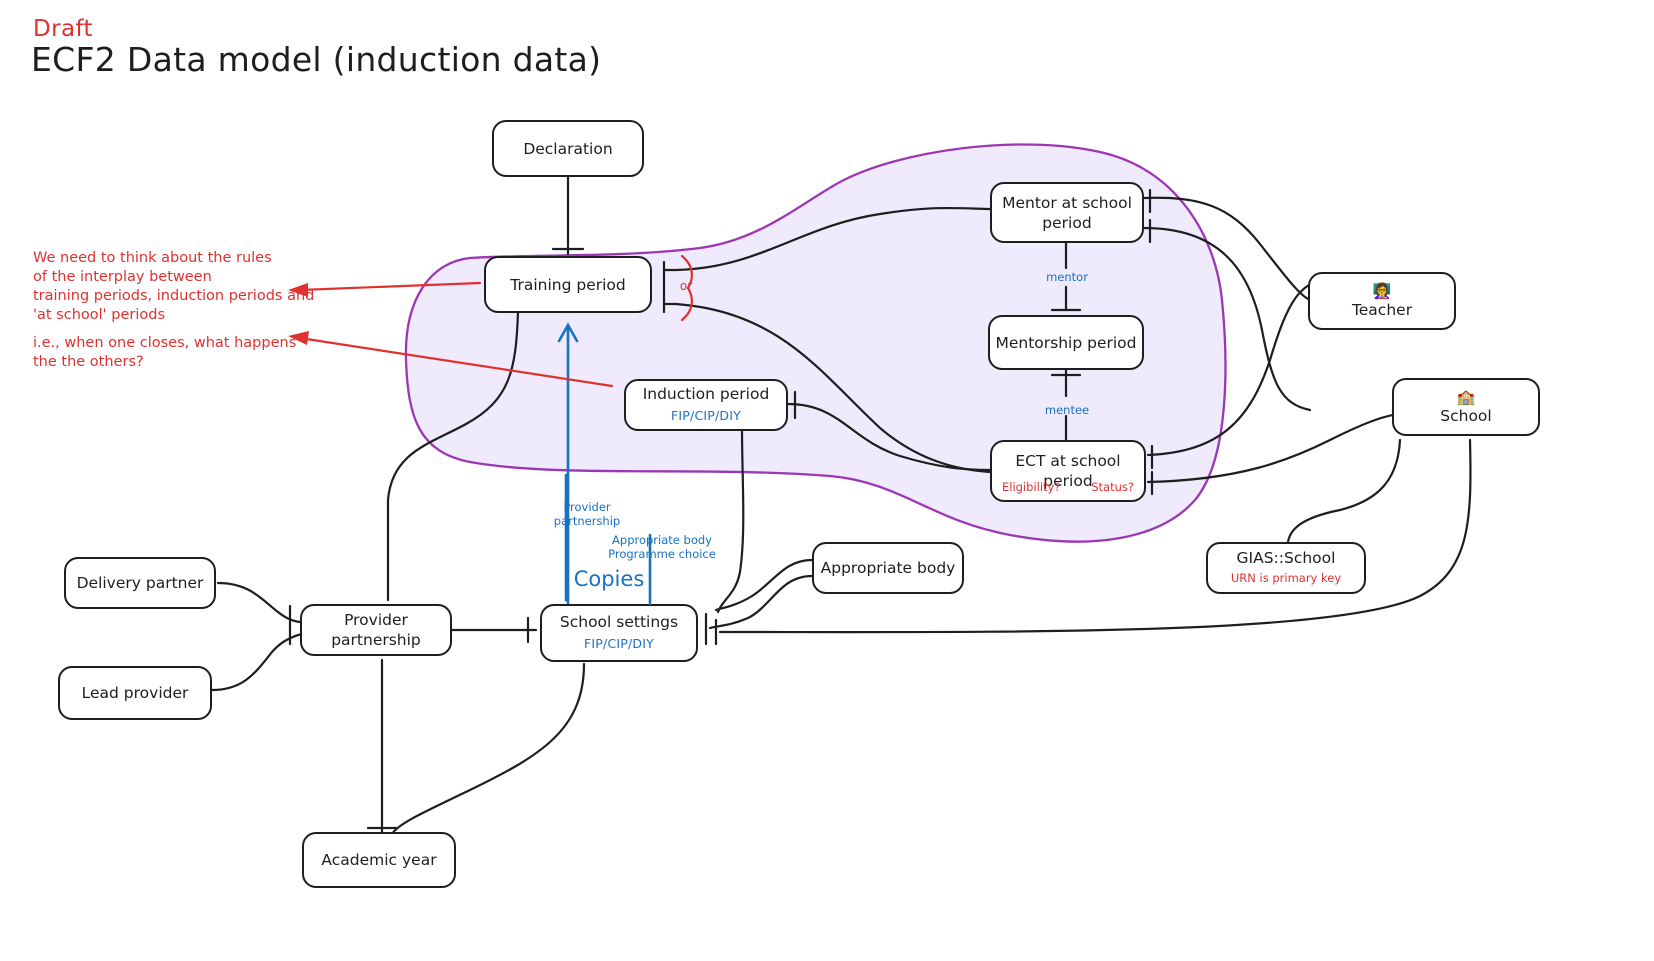 The width and height of the screenshot is (1654, 961). I want to click on node-sublabel-red: URN is primary key, so click(1286, 578).